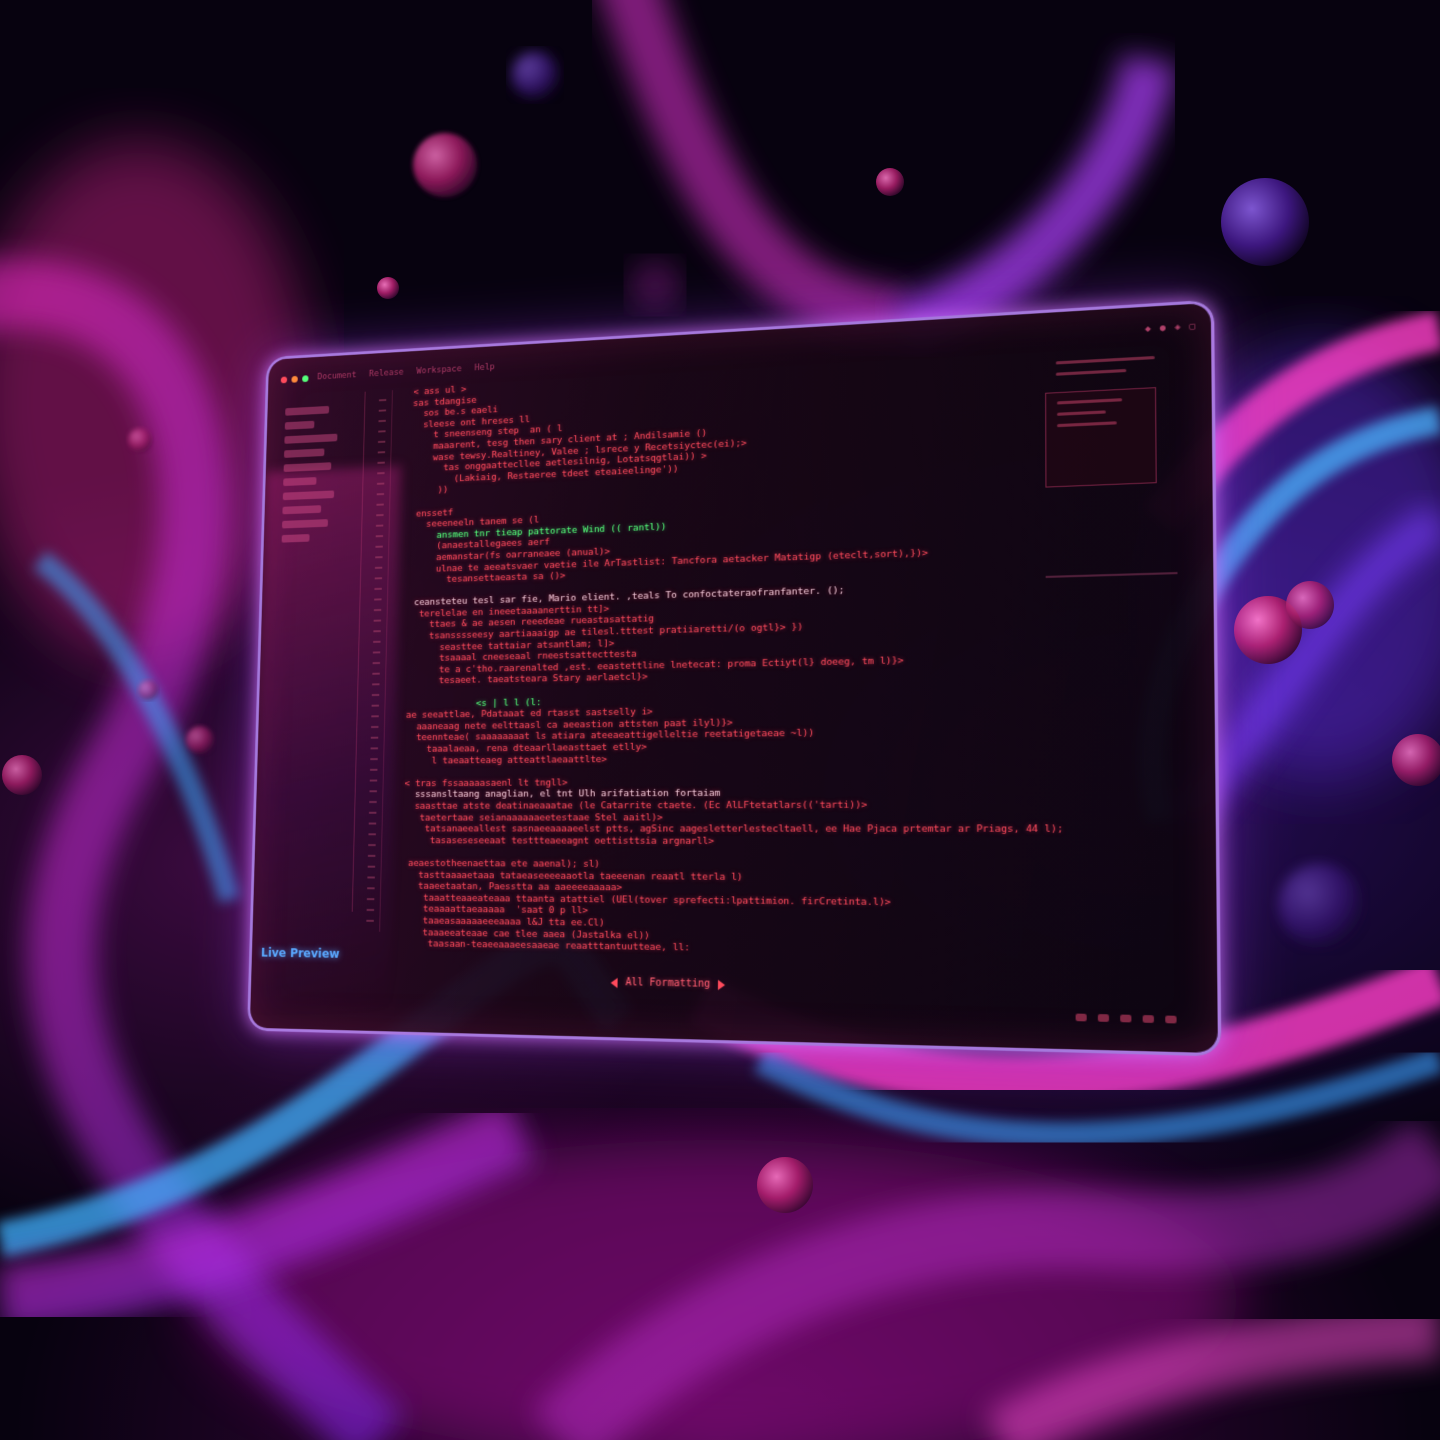  I want to click on menu-bar: Document Release Workspace Help, so click(406, 372).